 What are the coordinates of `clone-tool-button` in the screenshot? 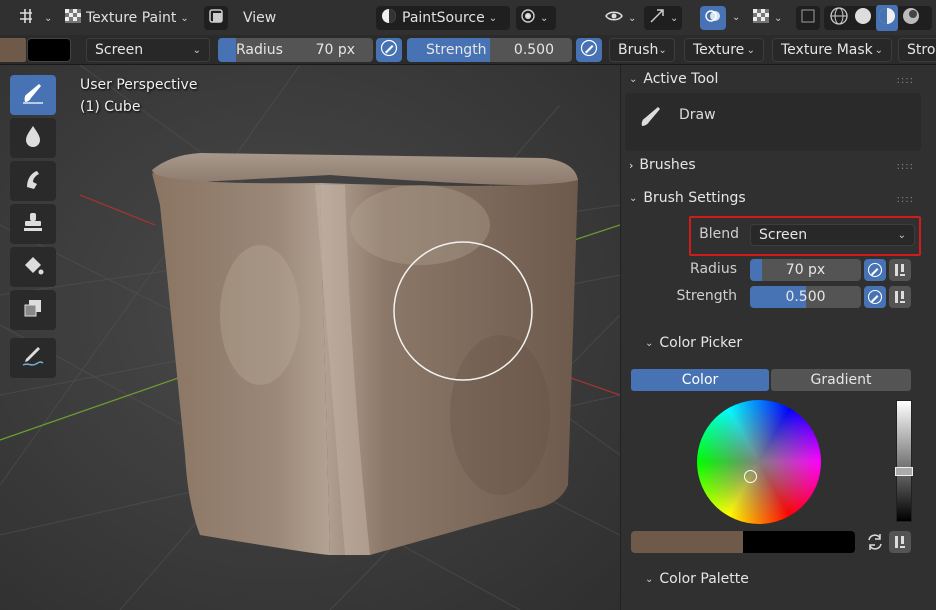 It's located at (33, 224).